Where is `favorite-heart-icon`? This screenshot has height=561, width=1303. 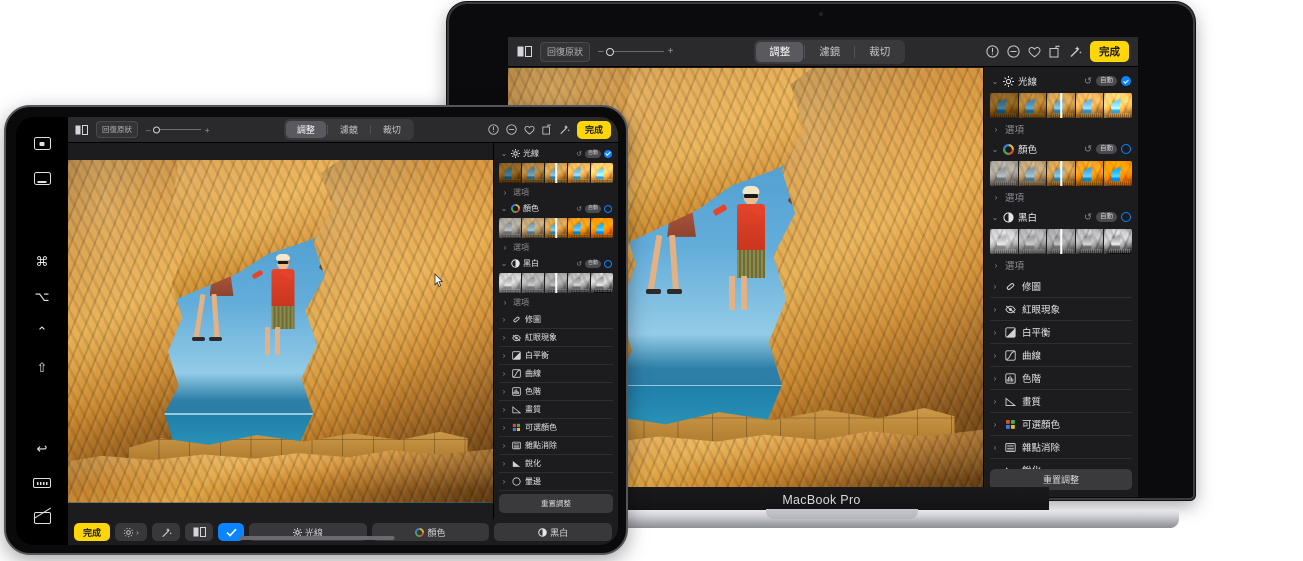 favorite-heart-icon is located at coordinates (529, 130).